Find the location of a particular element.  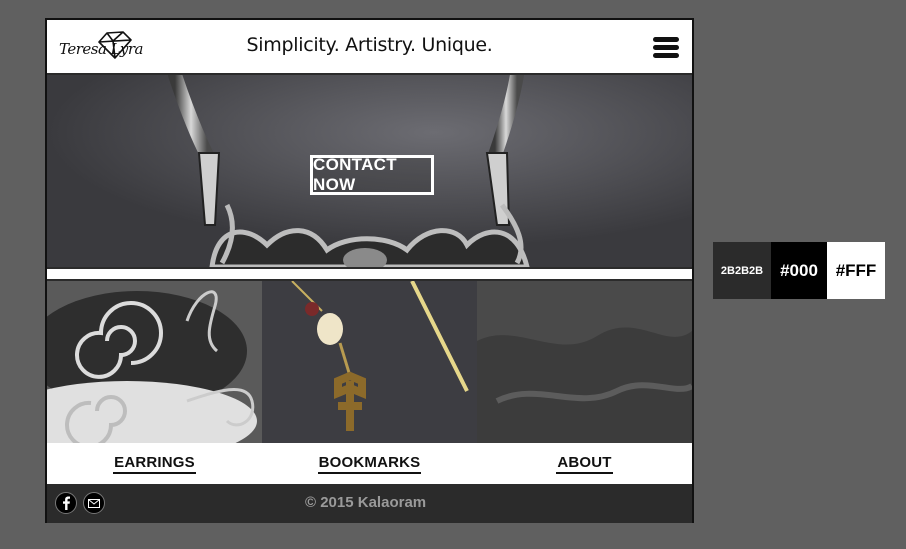

bookmarks-image is located at coordinates (369, 362).